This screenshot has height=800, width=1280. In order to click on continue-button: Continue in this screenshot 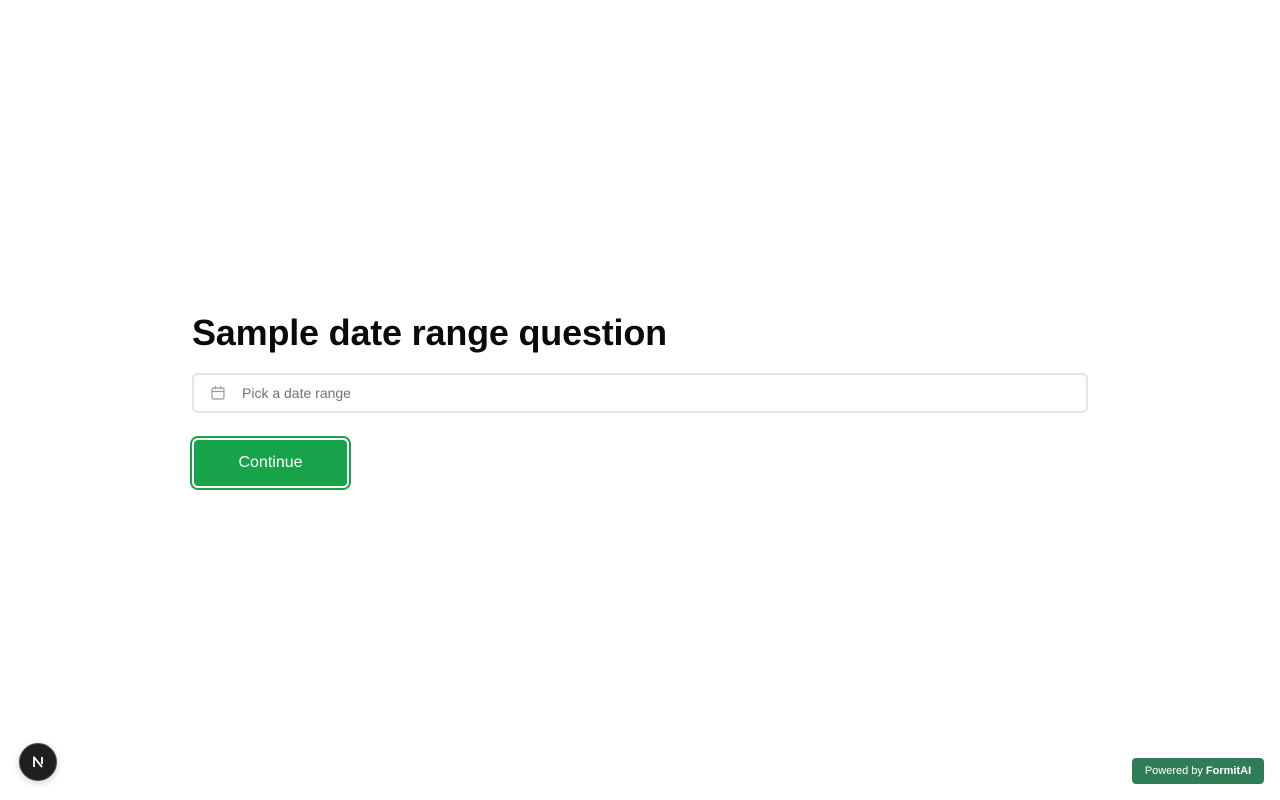, I will do `click(270, 463)`.